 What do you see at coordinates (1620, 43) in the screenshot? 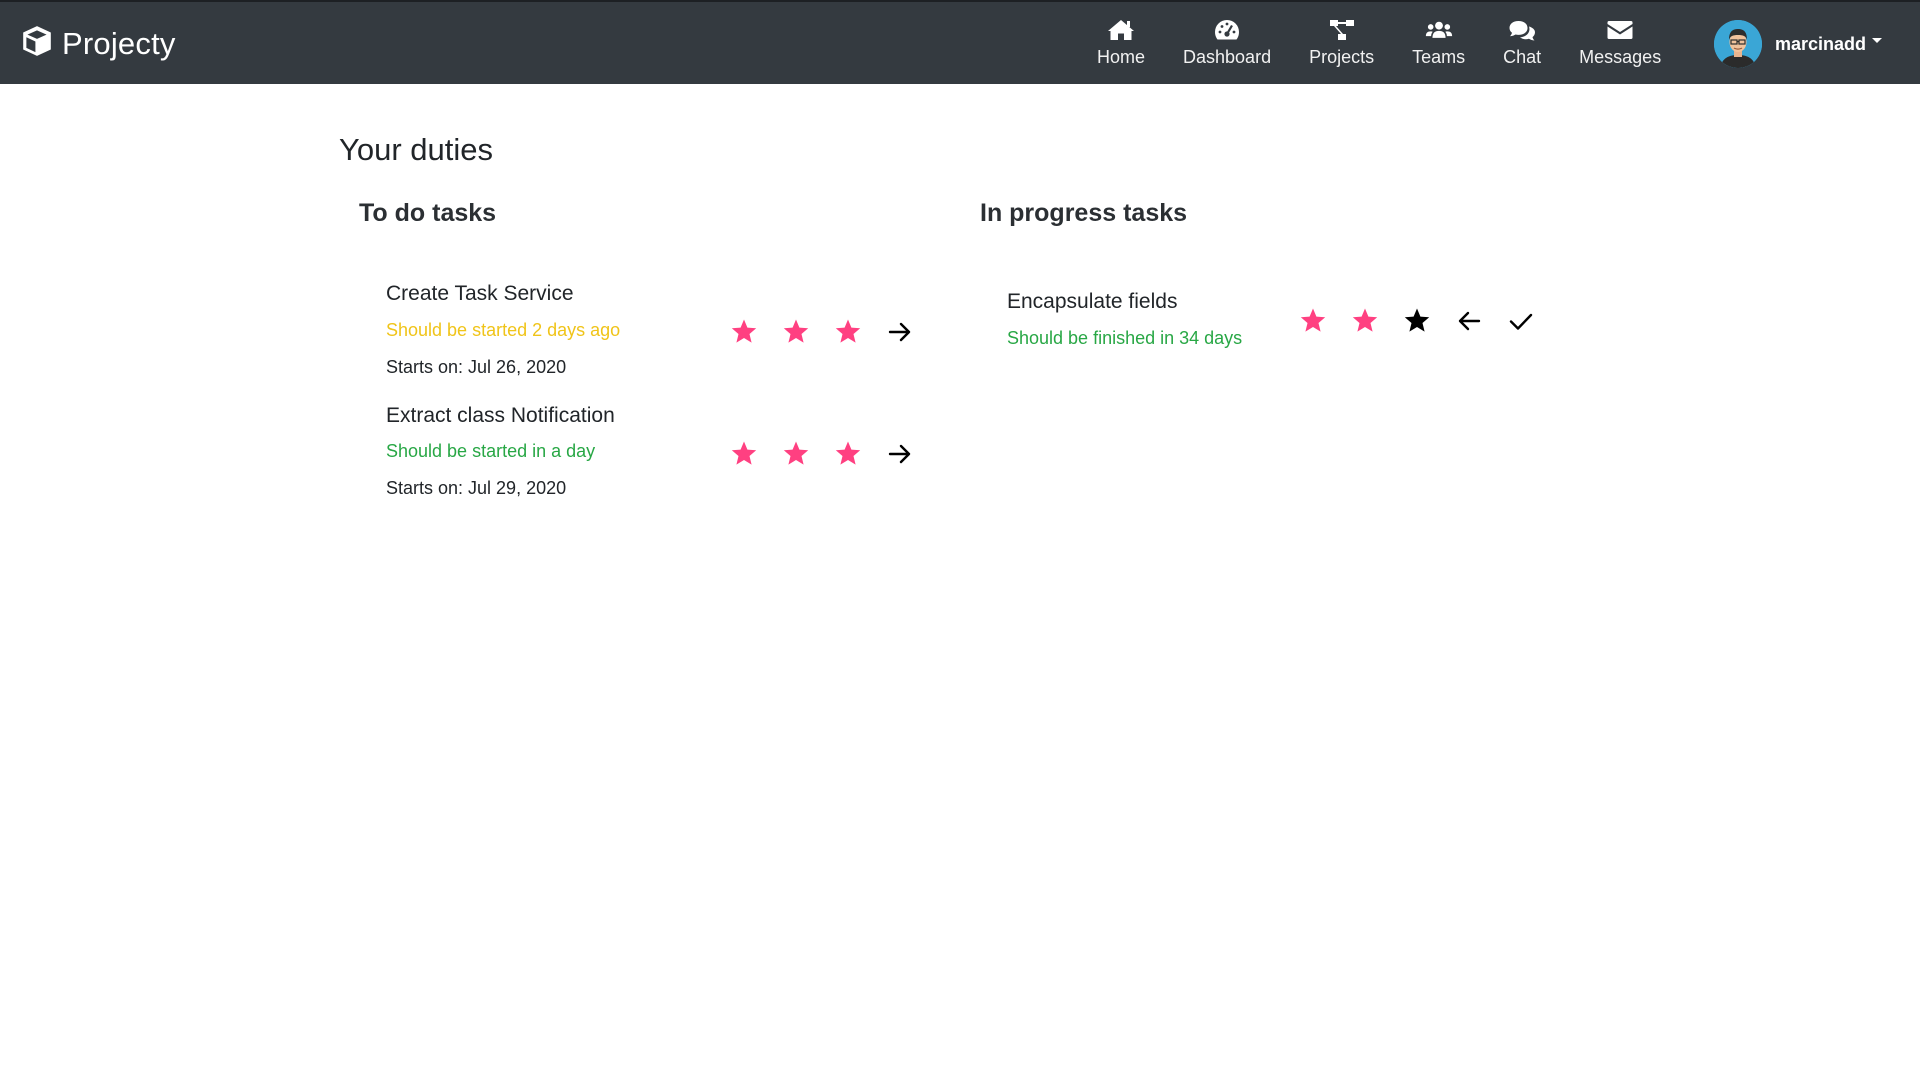
I see `nav-item-messages: Messages` at bounding box center [1620, 43].